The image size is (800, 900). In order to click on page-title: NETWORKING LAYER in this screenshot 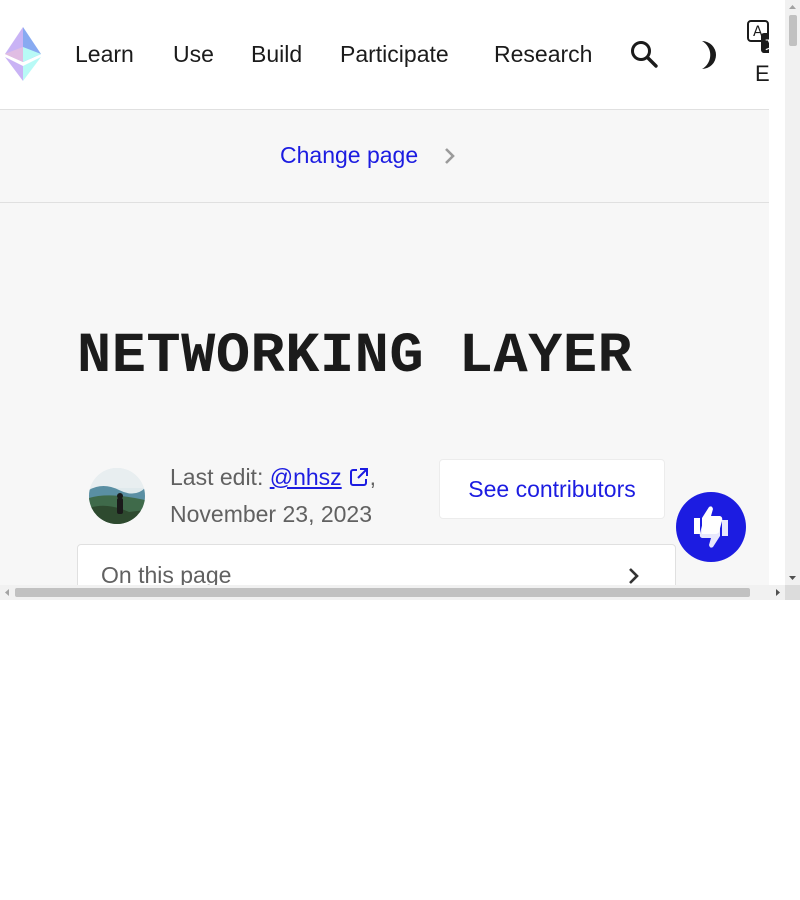, I will do `click(355, 357)`.